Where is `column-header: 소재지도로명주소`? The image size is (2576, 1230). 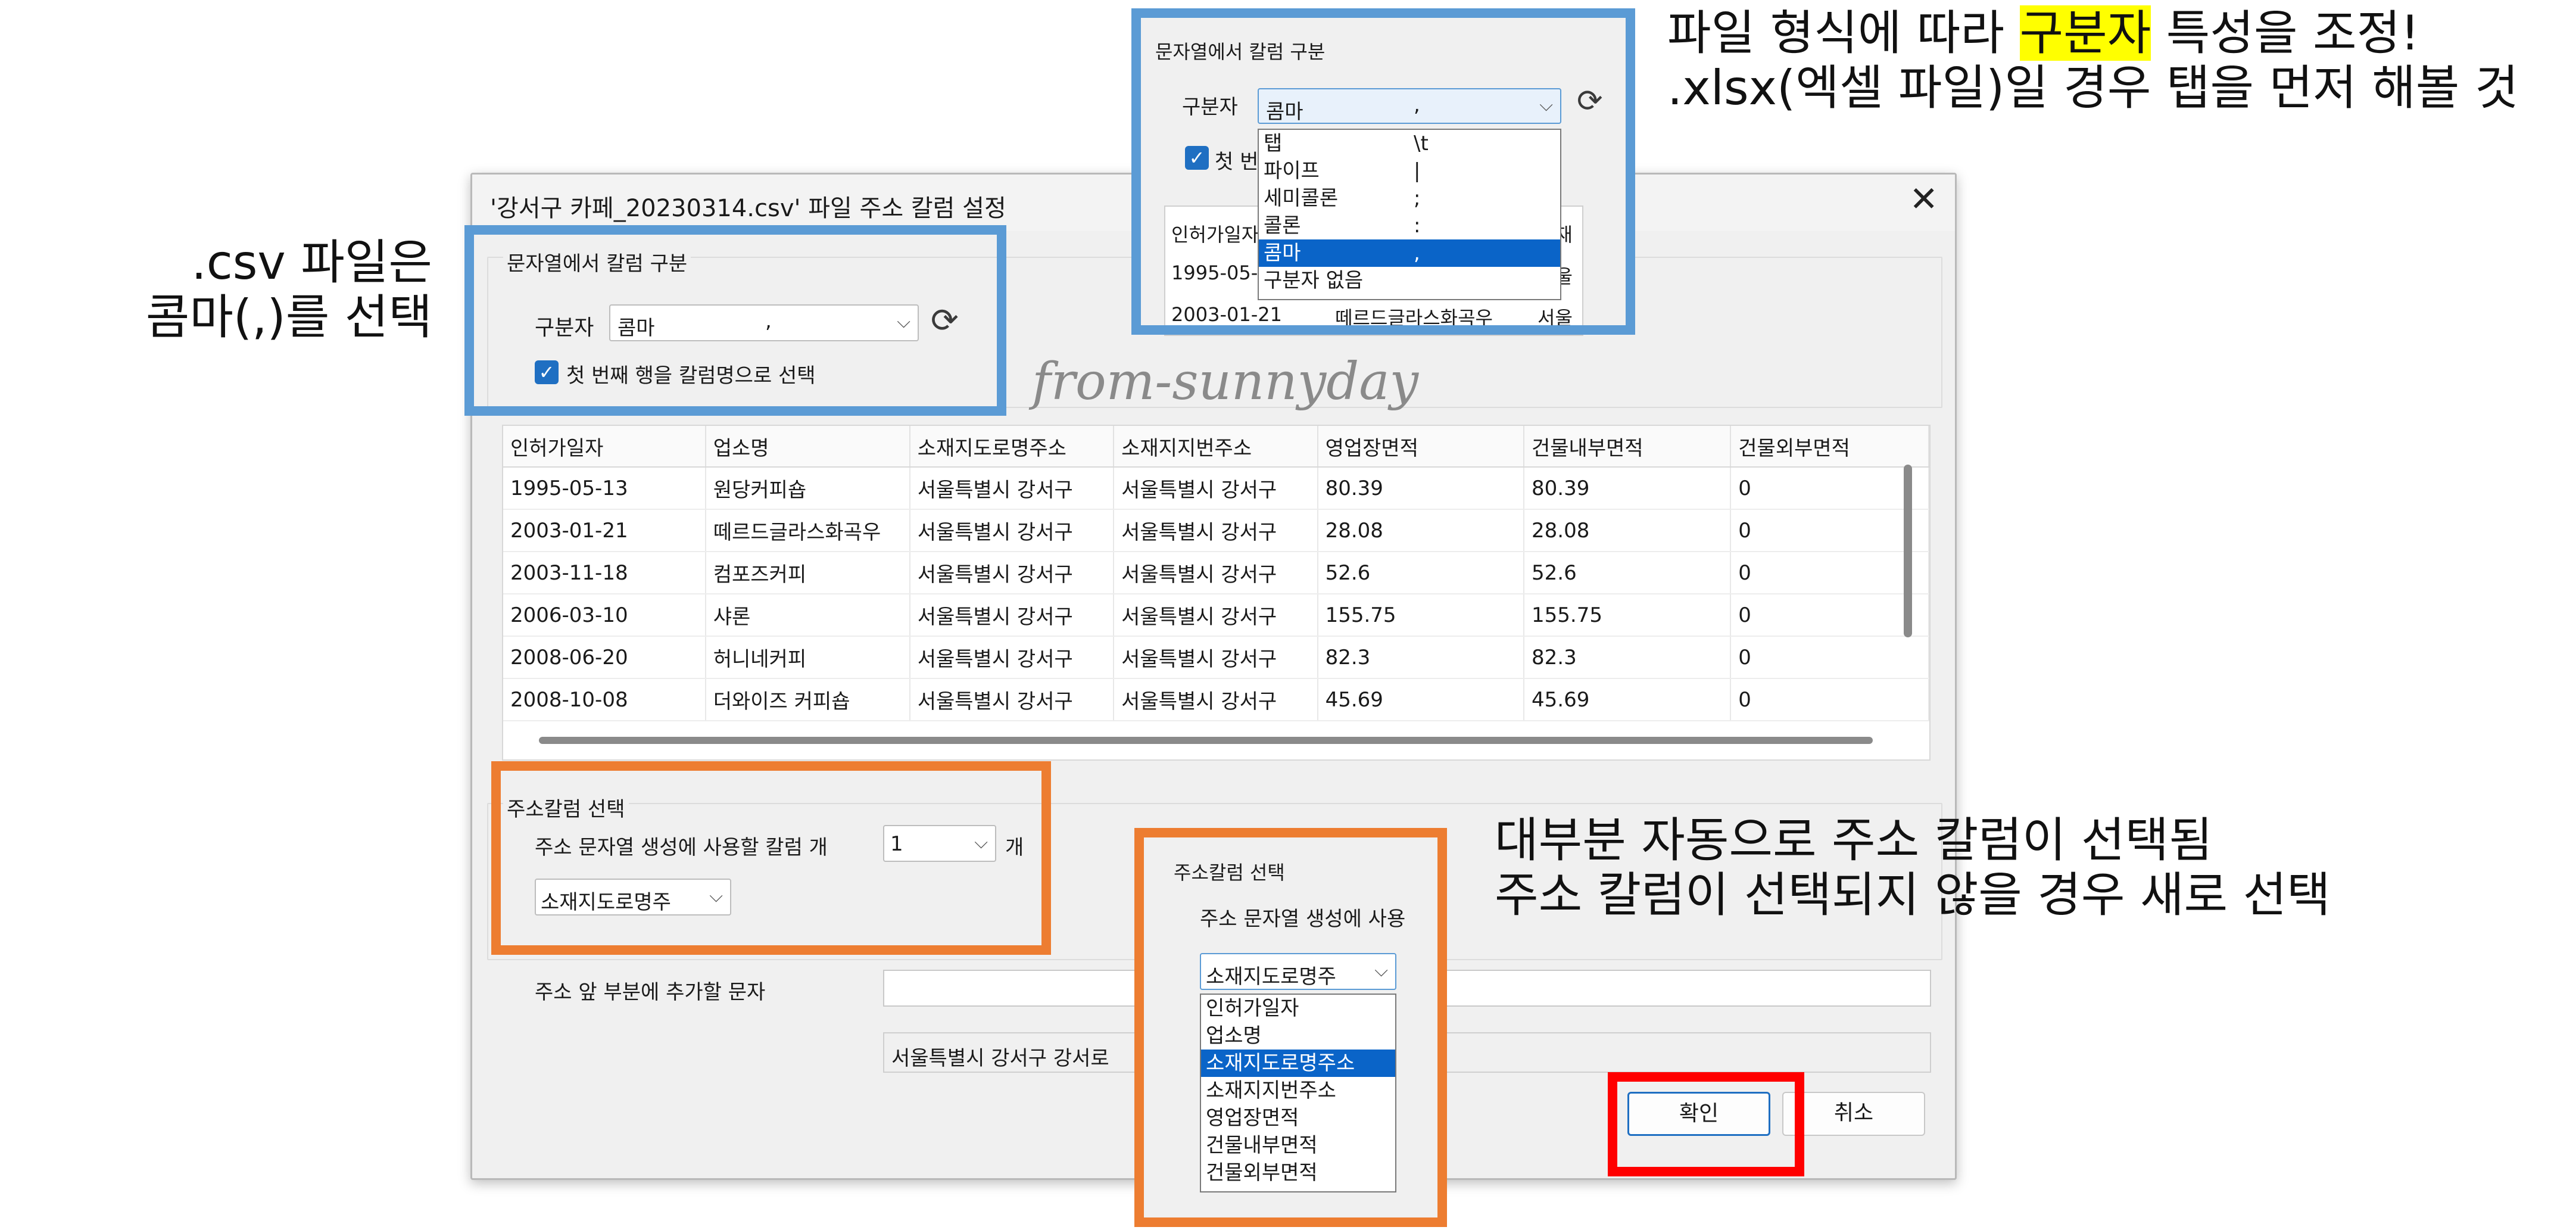
column-header: 소재지도로명주소 is located at coordinates (1012, 447).